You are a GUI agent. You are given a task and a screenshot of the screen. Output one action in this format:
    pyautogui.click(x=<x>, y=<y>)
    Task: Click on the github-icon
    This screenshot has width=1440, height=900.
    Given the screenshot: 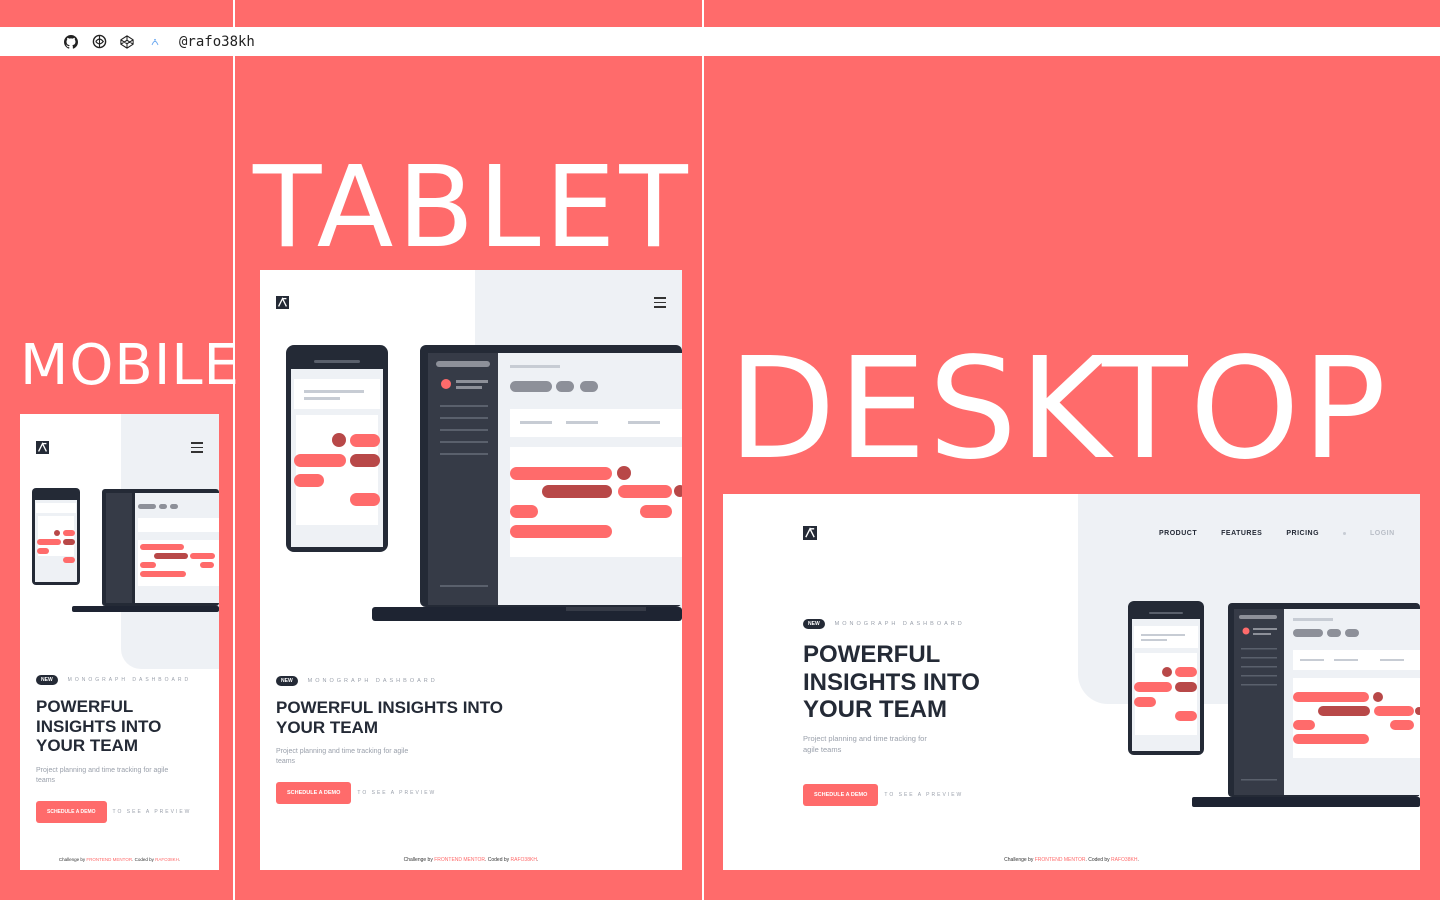 What is the action you would take?
    pyautogui.click(x=71, y=42)
    